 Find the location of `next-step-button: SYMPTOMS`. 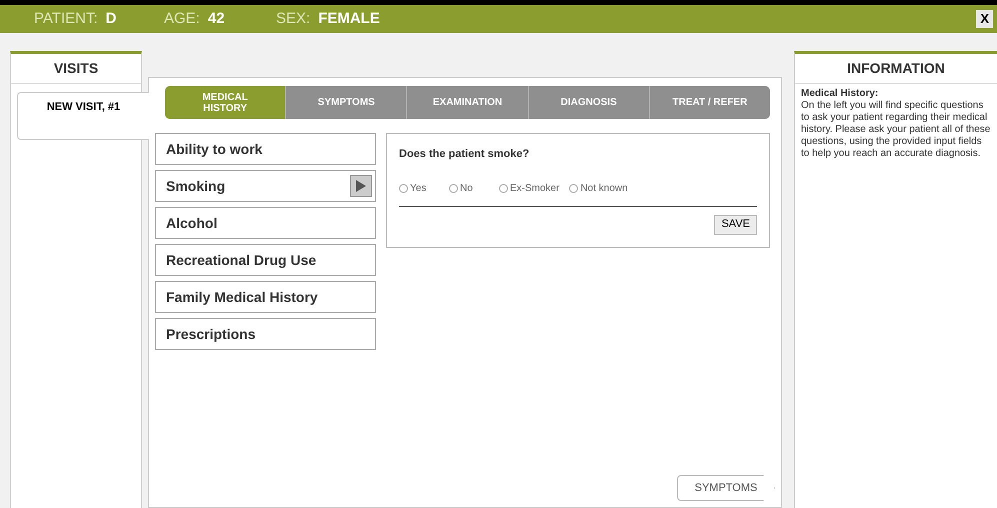

next-step-button: SYMPTOMS is located at coordinates (726, 488).